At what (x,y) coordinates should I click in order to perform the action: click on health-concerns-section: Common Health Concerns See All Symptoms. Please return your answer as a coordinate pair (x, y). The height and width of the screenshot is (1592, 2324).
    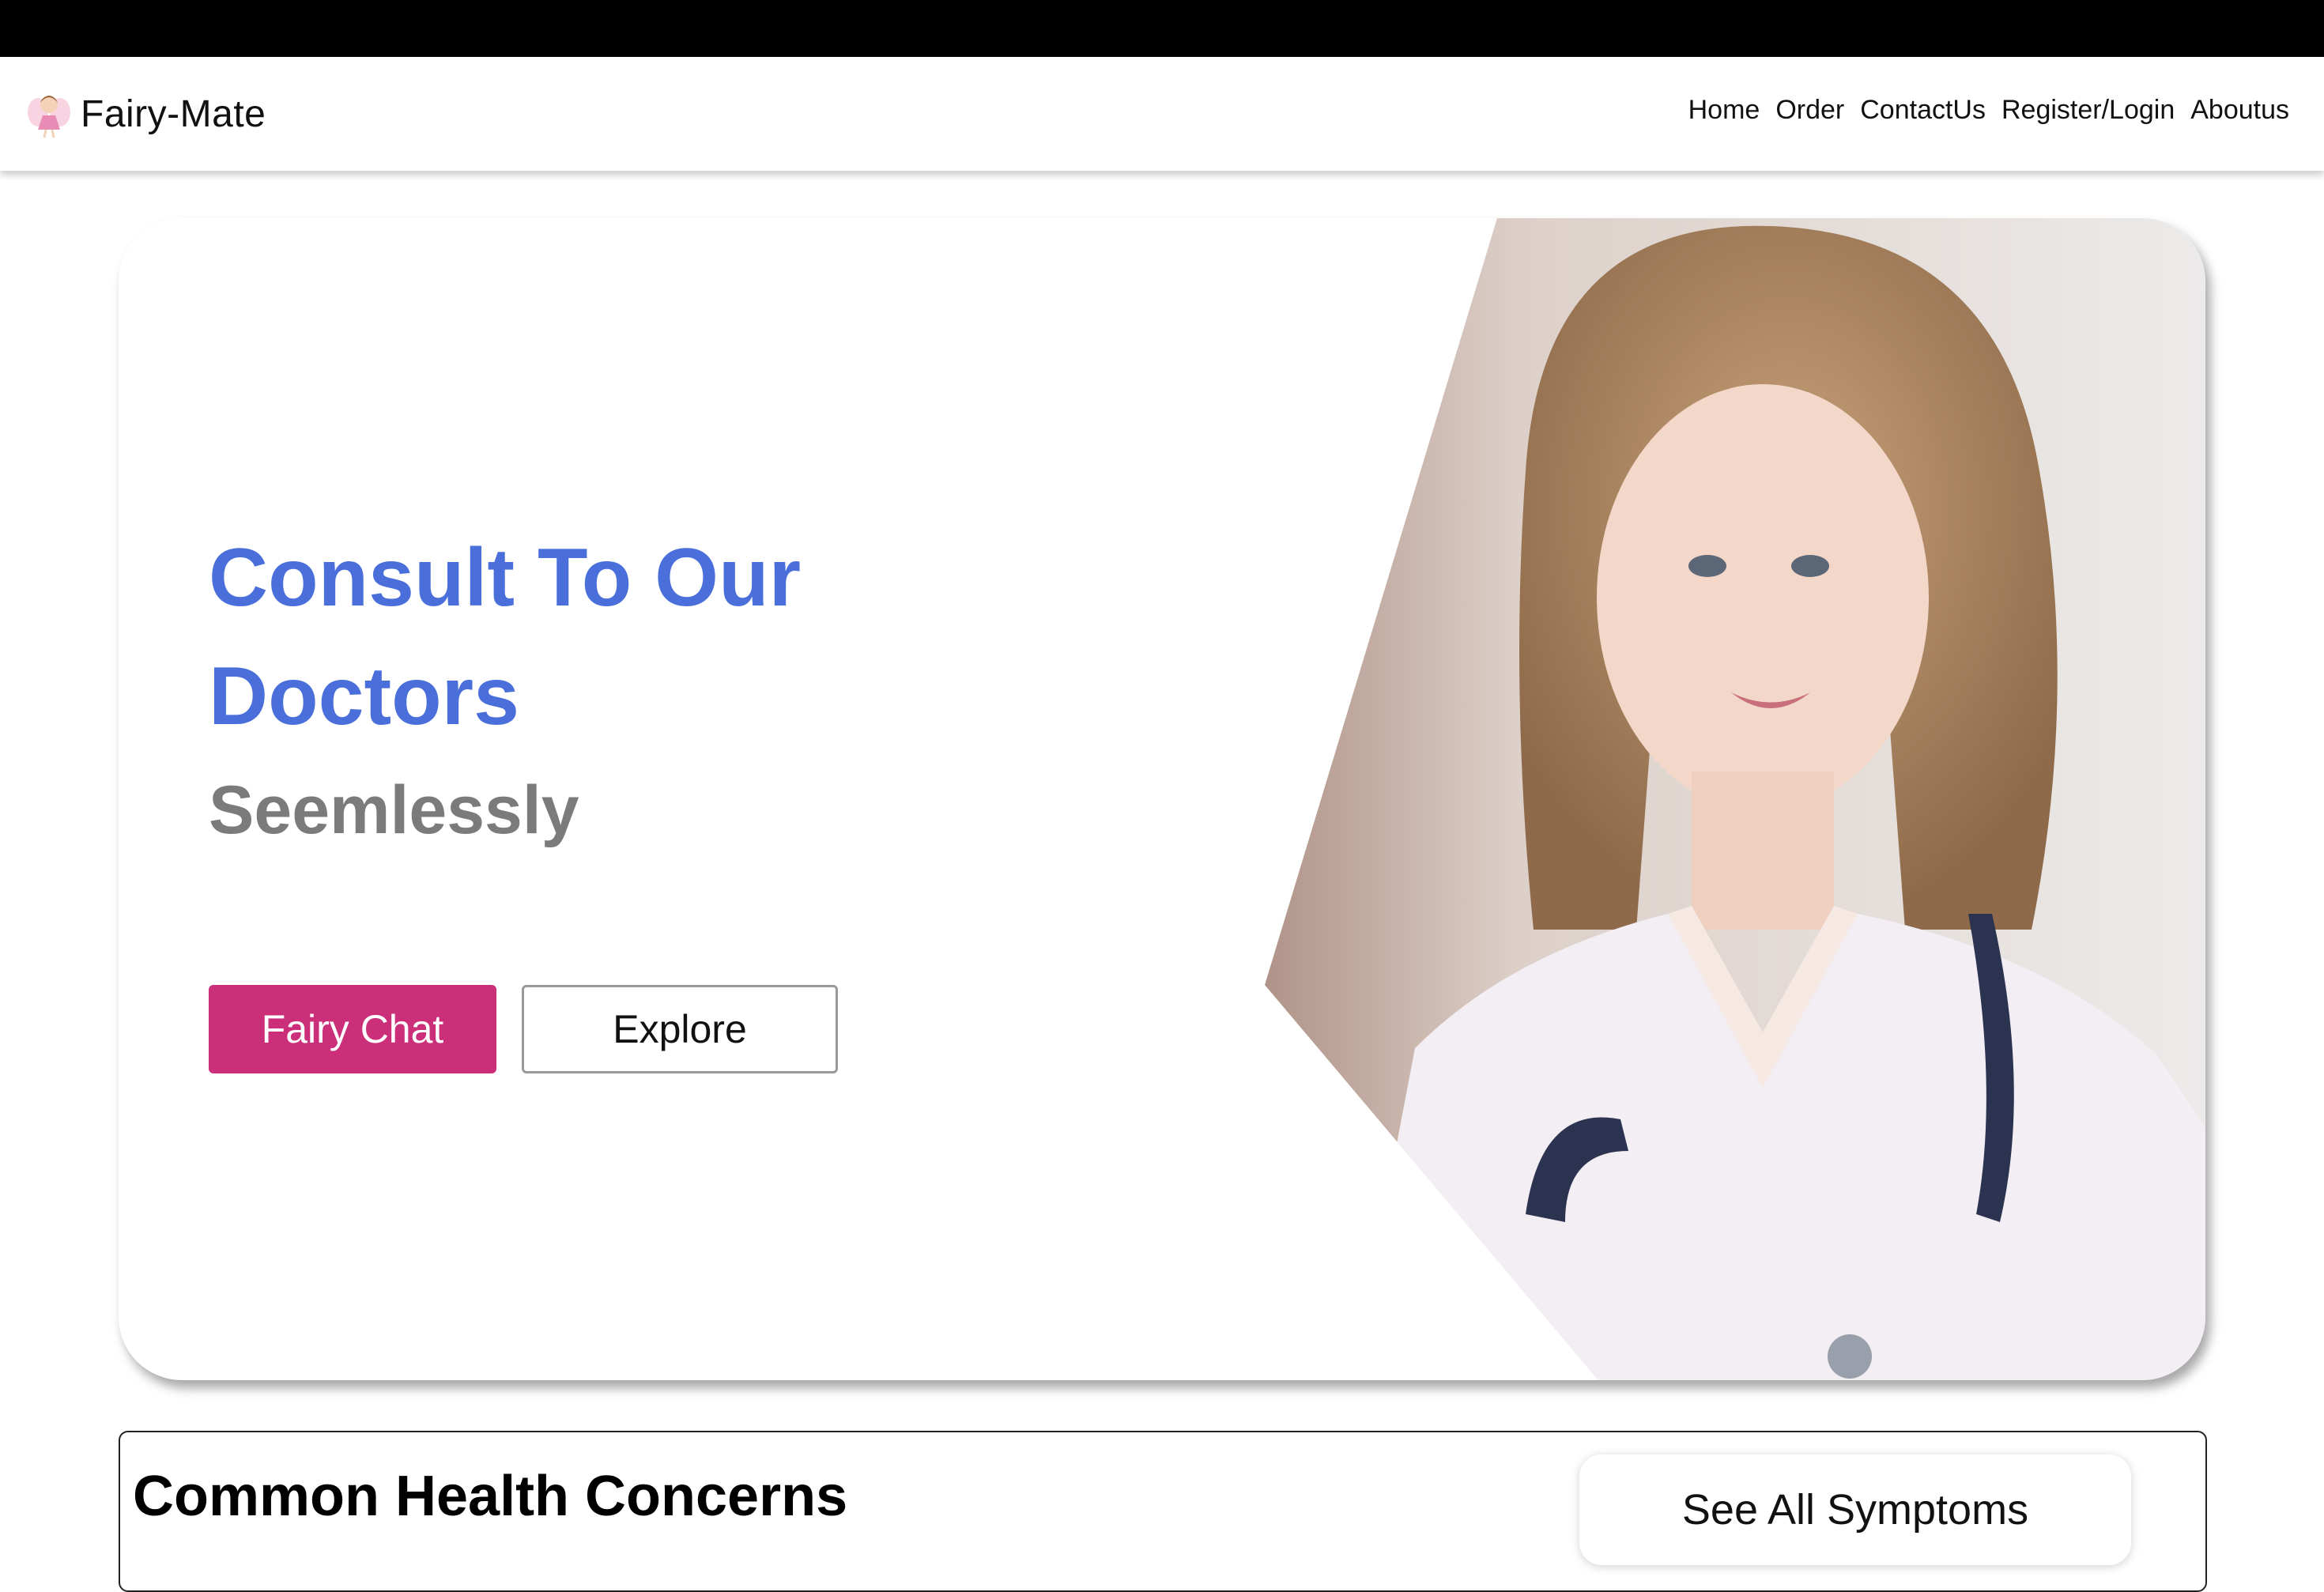
    Looking at the image, I should click on (1163, 1511).